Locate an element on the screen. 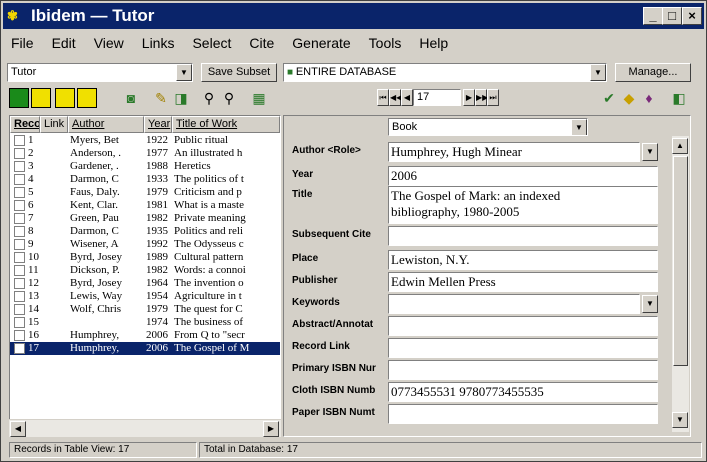 The height and width of the screenshot is (462, 707). find-next-icon: ⚲ is located at coordinates (229, 98).